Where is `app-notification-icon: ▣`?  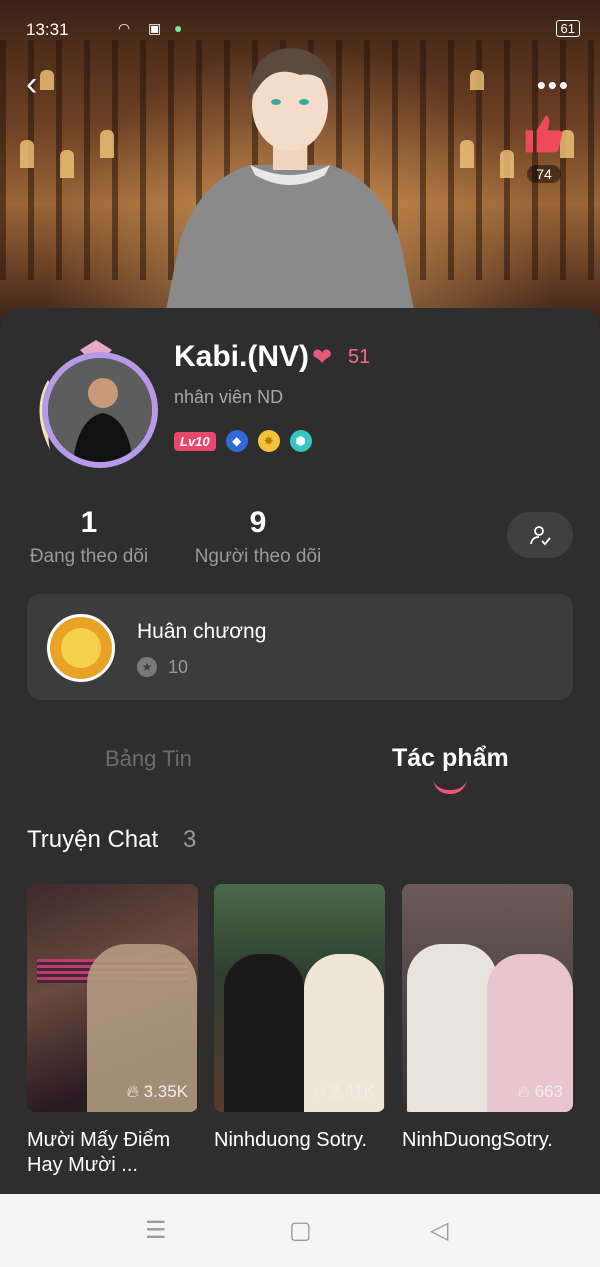 app-notification-icon: ▣ is located at coordinates (155, 28).